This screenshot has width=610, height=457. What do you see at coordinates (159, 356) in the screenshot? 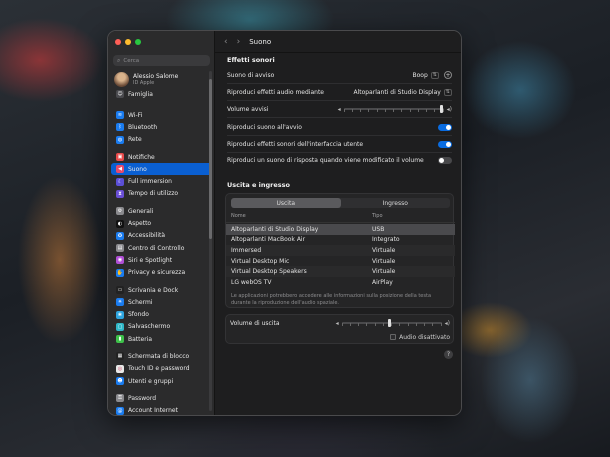
I see `sidebar-item-label: Schermata di blocco` at bounding box center [159, 356].